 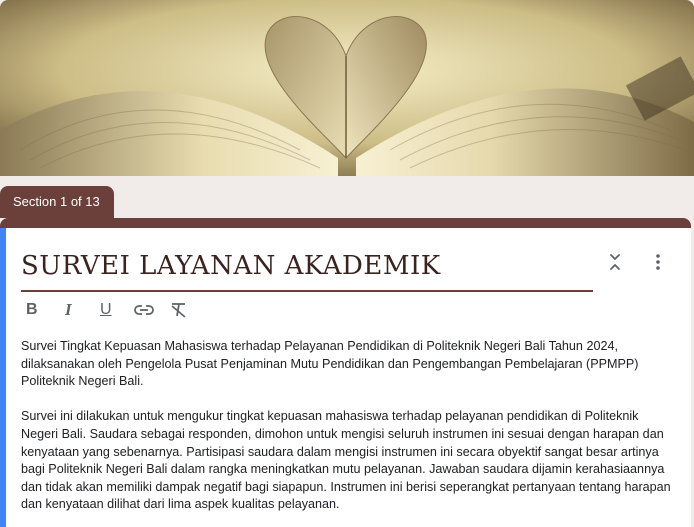 I want to click on link-icon, so click(x=144, y=310).